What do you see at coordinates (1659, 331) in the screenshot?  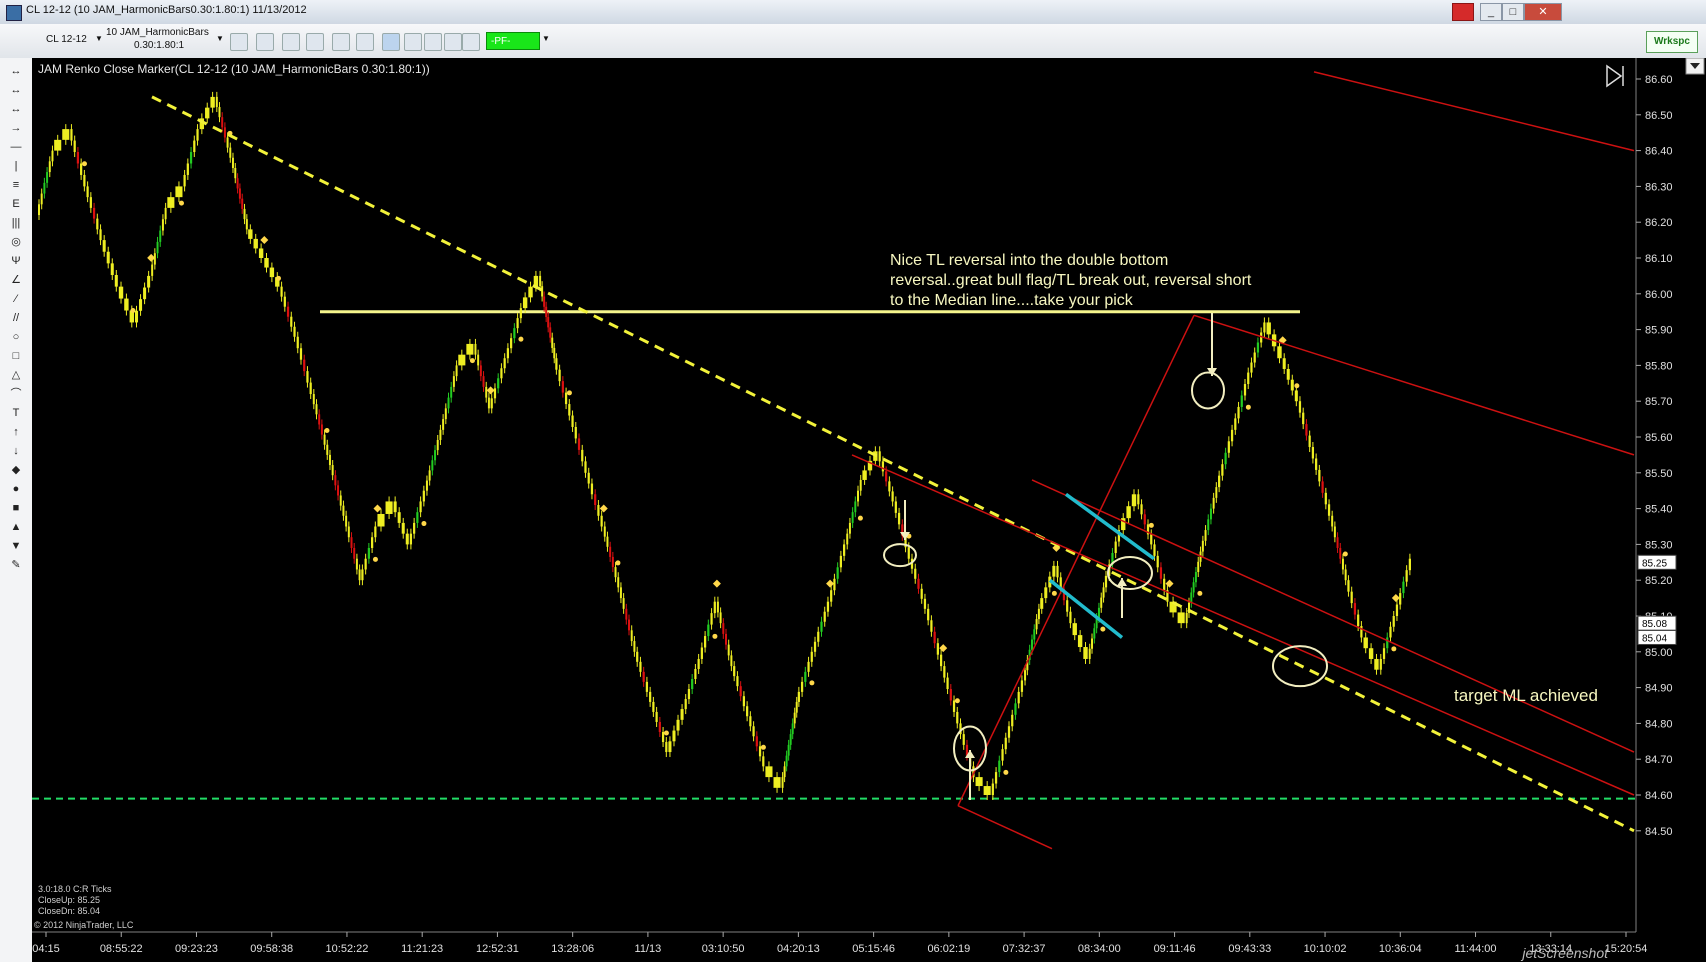 I see `price-tick-label: 85.90` at bounding box center [1659, 331].